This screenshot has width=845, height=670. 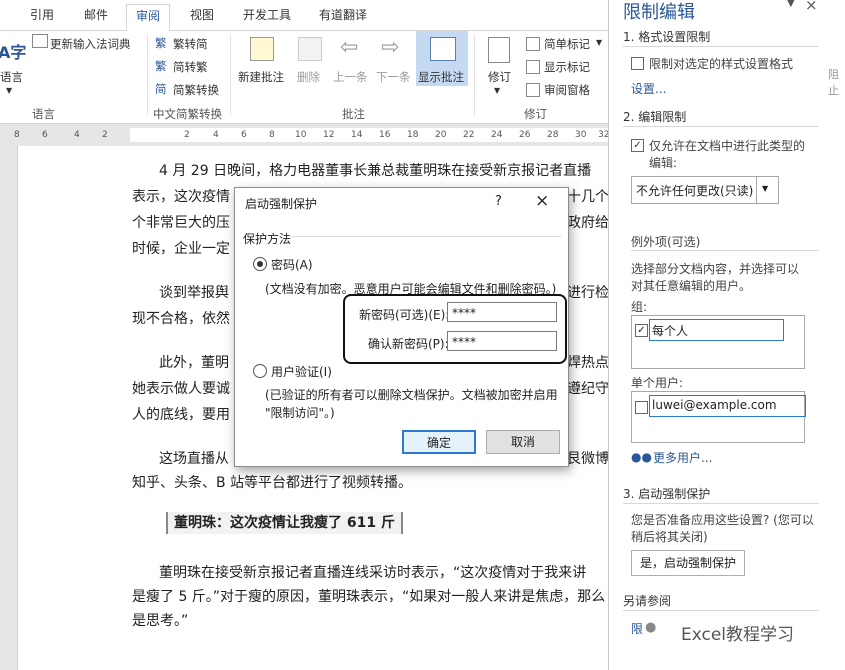 I want to click on confirm-password-input: ****, so click(x=502, y=341).